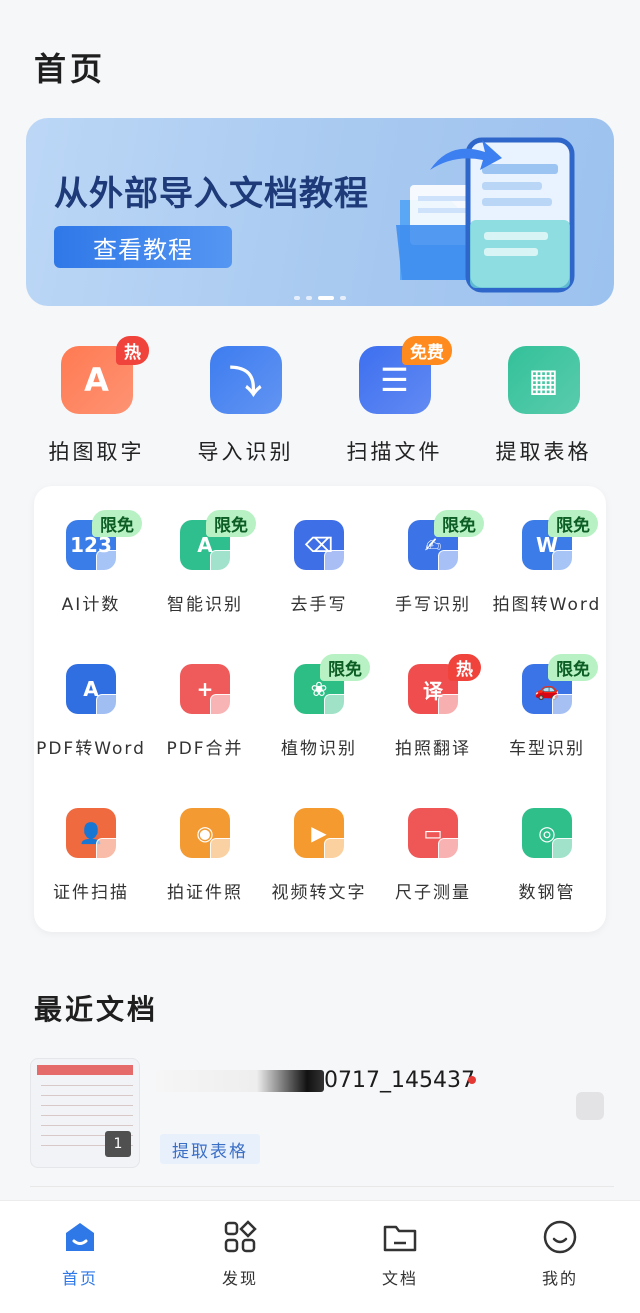 Image resolution: width=640 pixels, height=1313 pixels. Describe the element at coordinates (400, 1238) in the screenshot. I see `folder-icon` at that location.